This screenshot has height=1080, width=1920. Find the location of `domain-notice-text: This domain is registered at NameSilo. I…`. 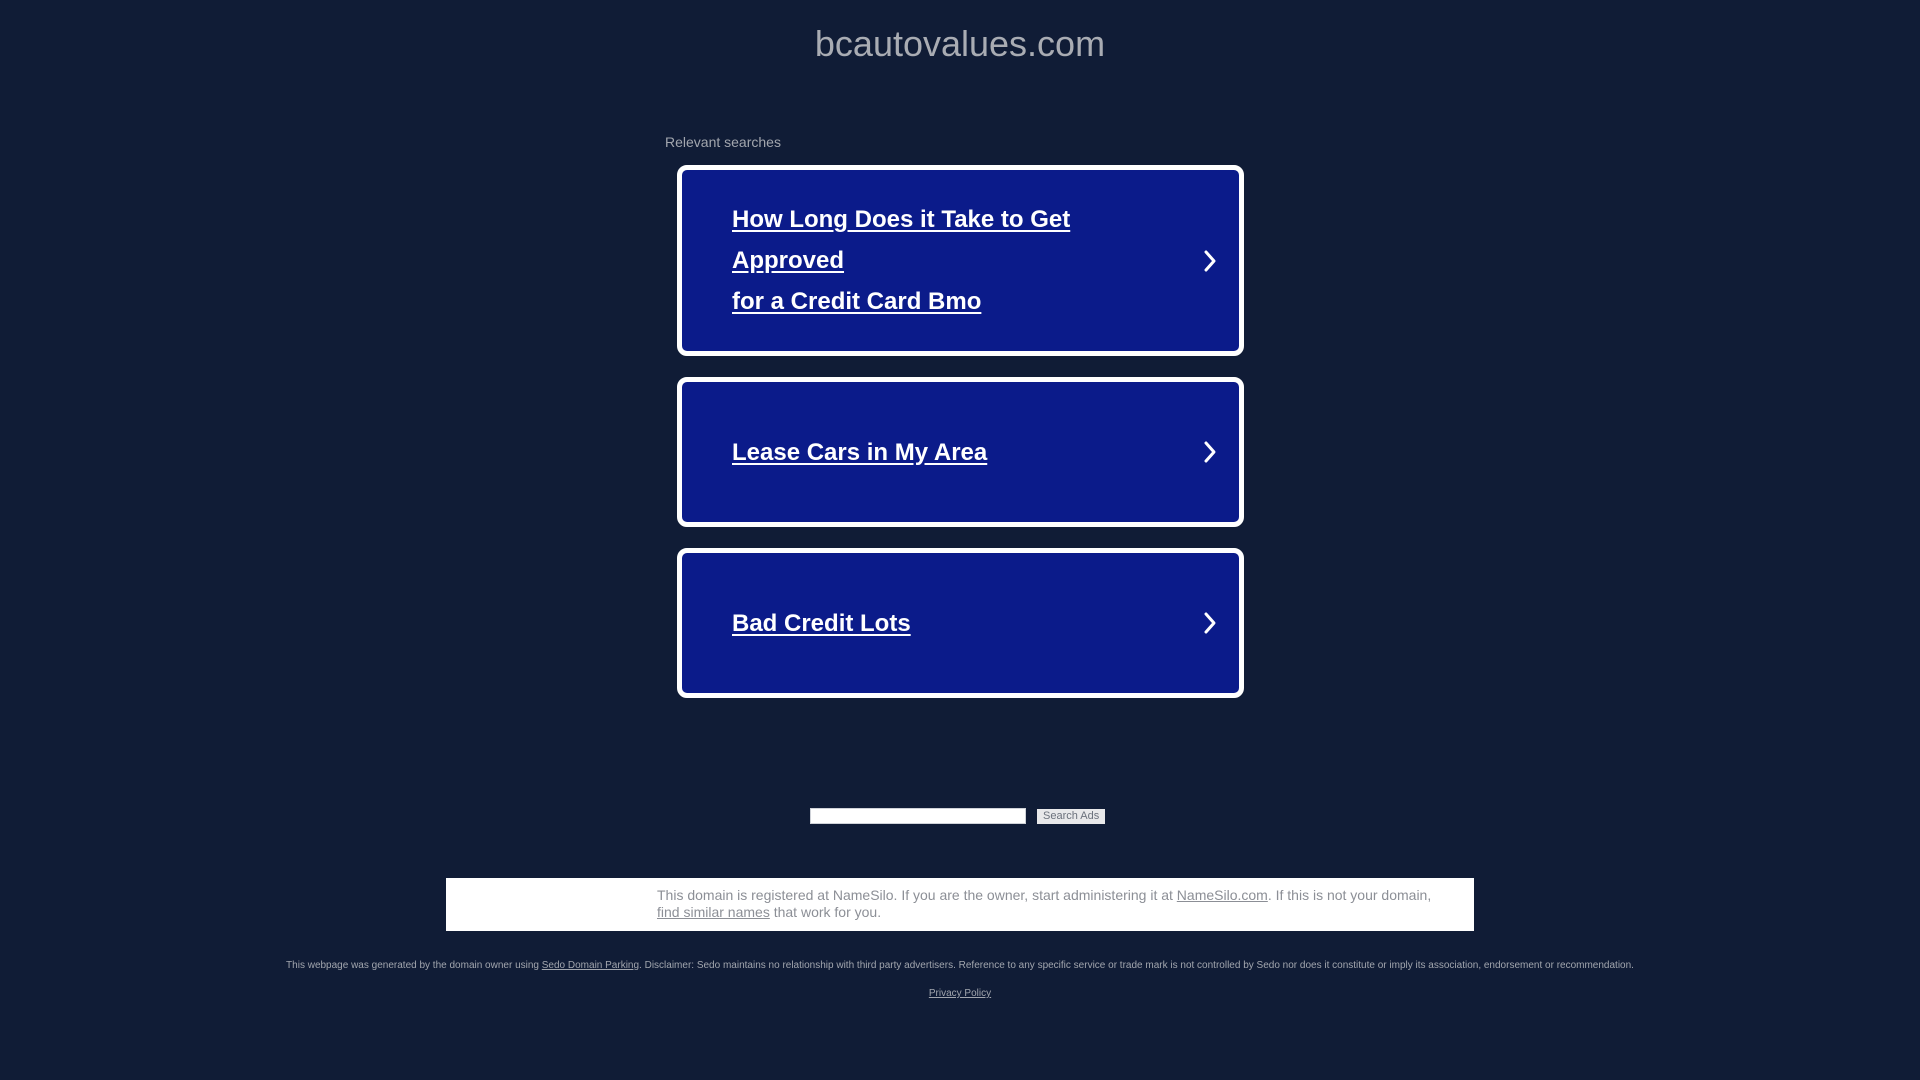

domain-notice-text: This domain is registered at NameSilo. I… is located at coordinates (1059, 904).